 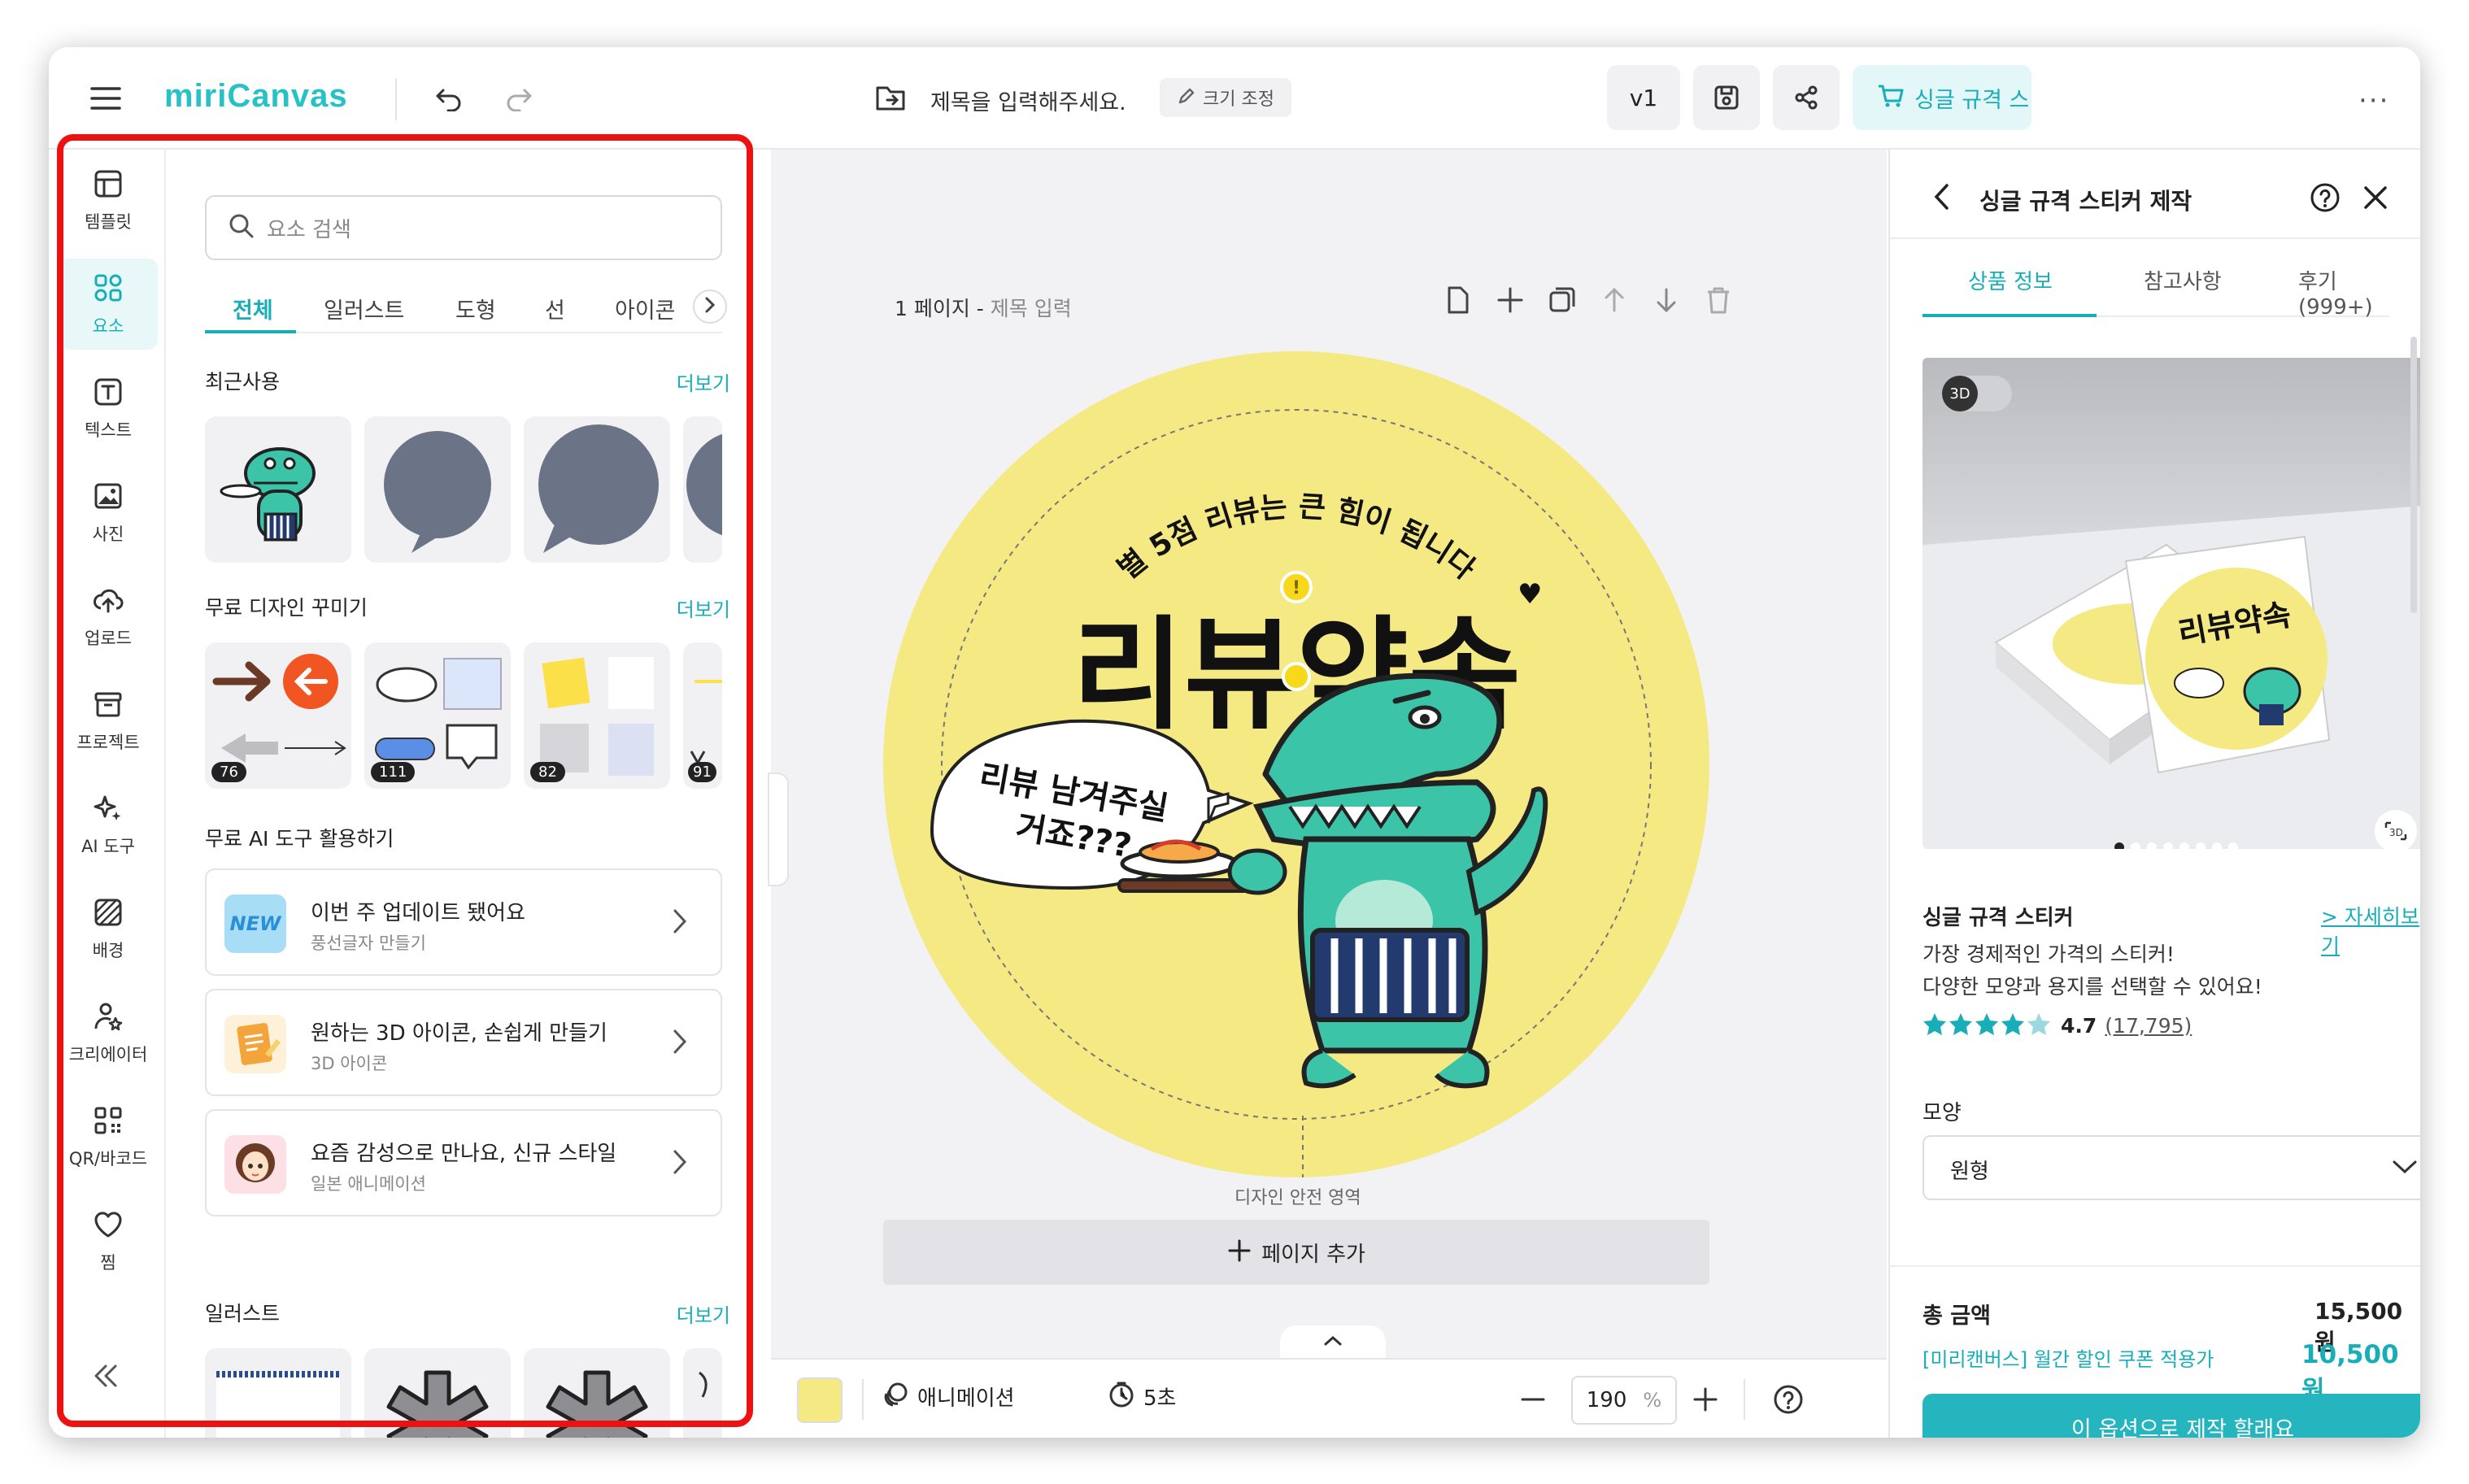 I want to click on more-options-icon: ···, so click(x=2373, y=101).